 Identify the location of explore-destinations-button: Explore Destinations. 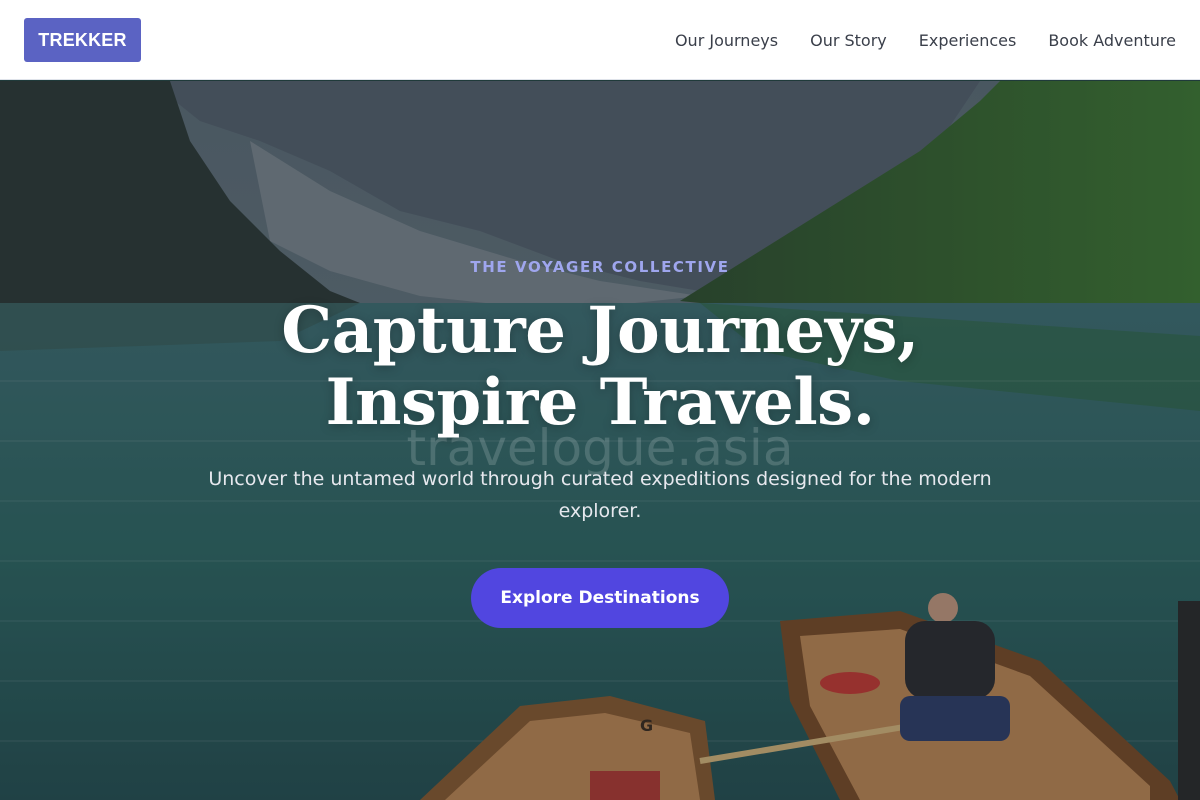
(600, 598).